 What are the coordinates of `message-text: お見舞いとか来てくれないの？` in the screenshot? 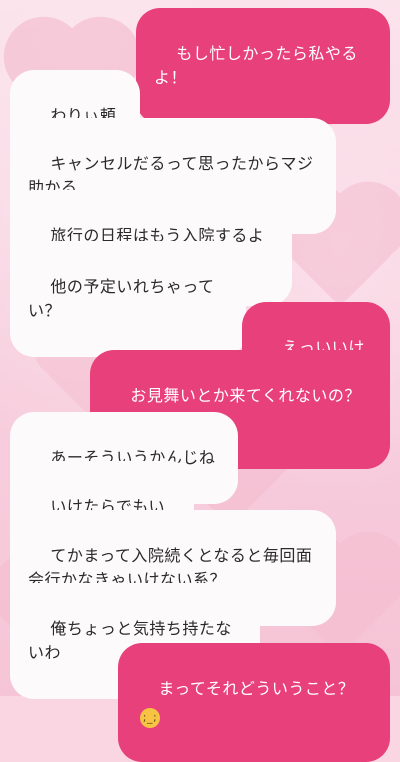 It's located at (245, 395).